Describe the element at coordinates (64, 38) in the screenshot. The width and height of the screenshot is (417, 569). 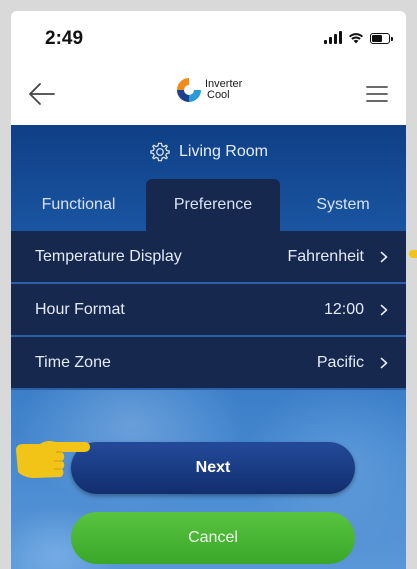
I see `status-time: 2:49` at that location.